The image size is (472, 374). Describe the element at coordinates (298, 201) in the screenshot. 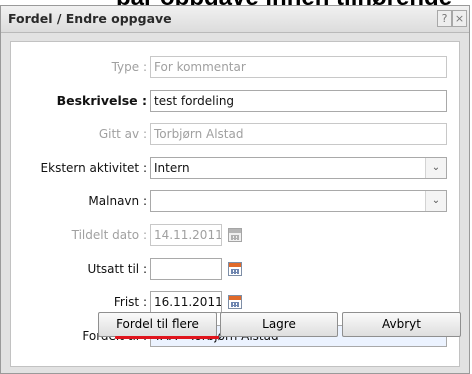

I see `malnavn-select: ⌄` at that location.